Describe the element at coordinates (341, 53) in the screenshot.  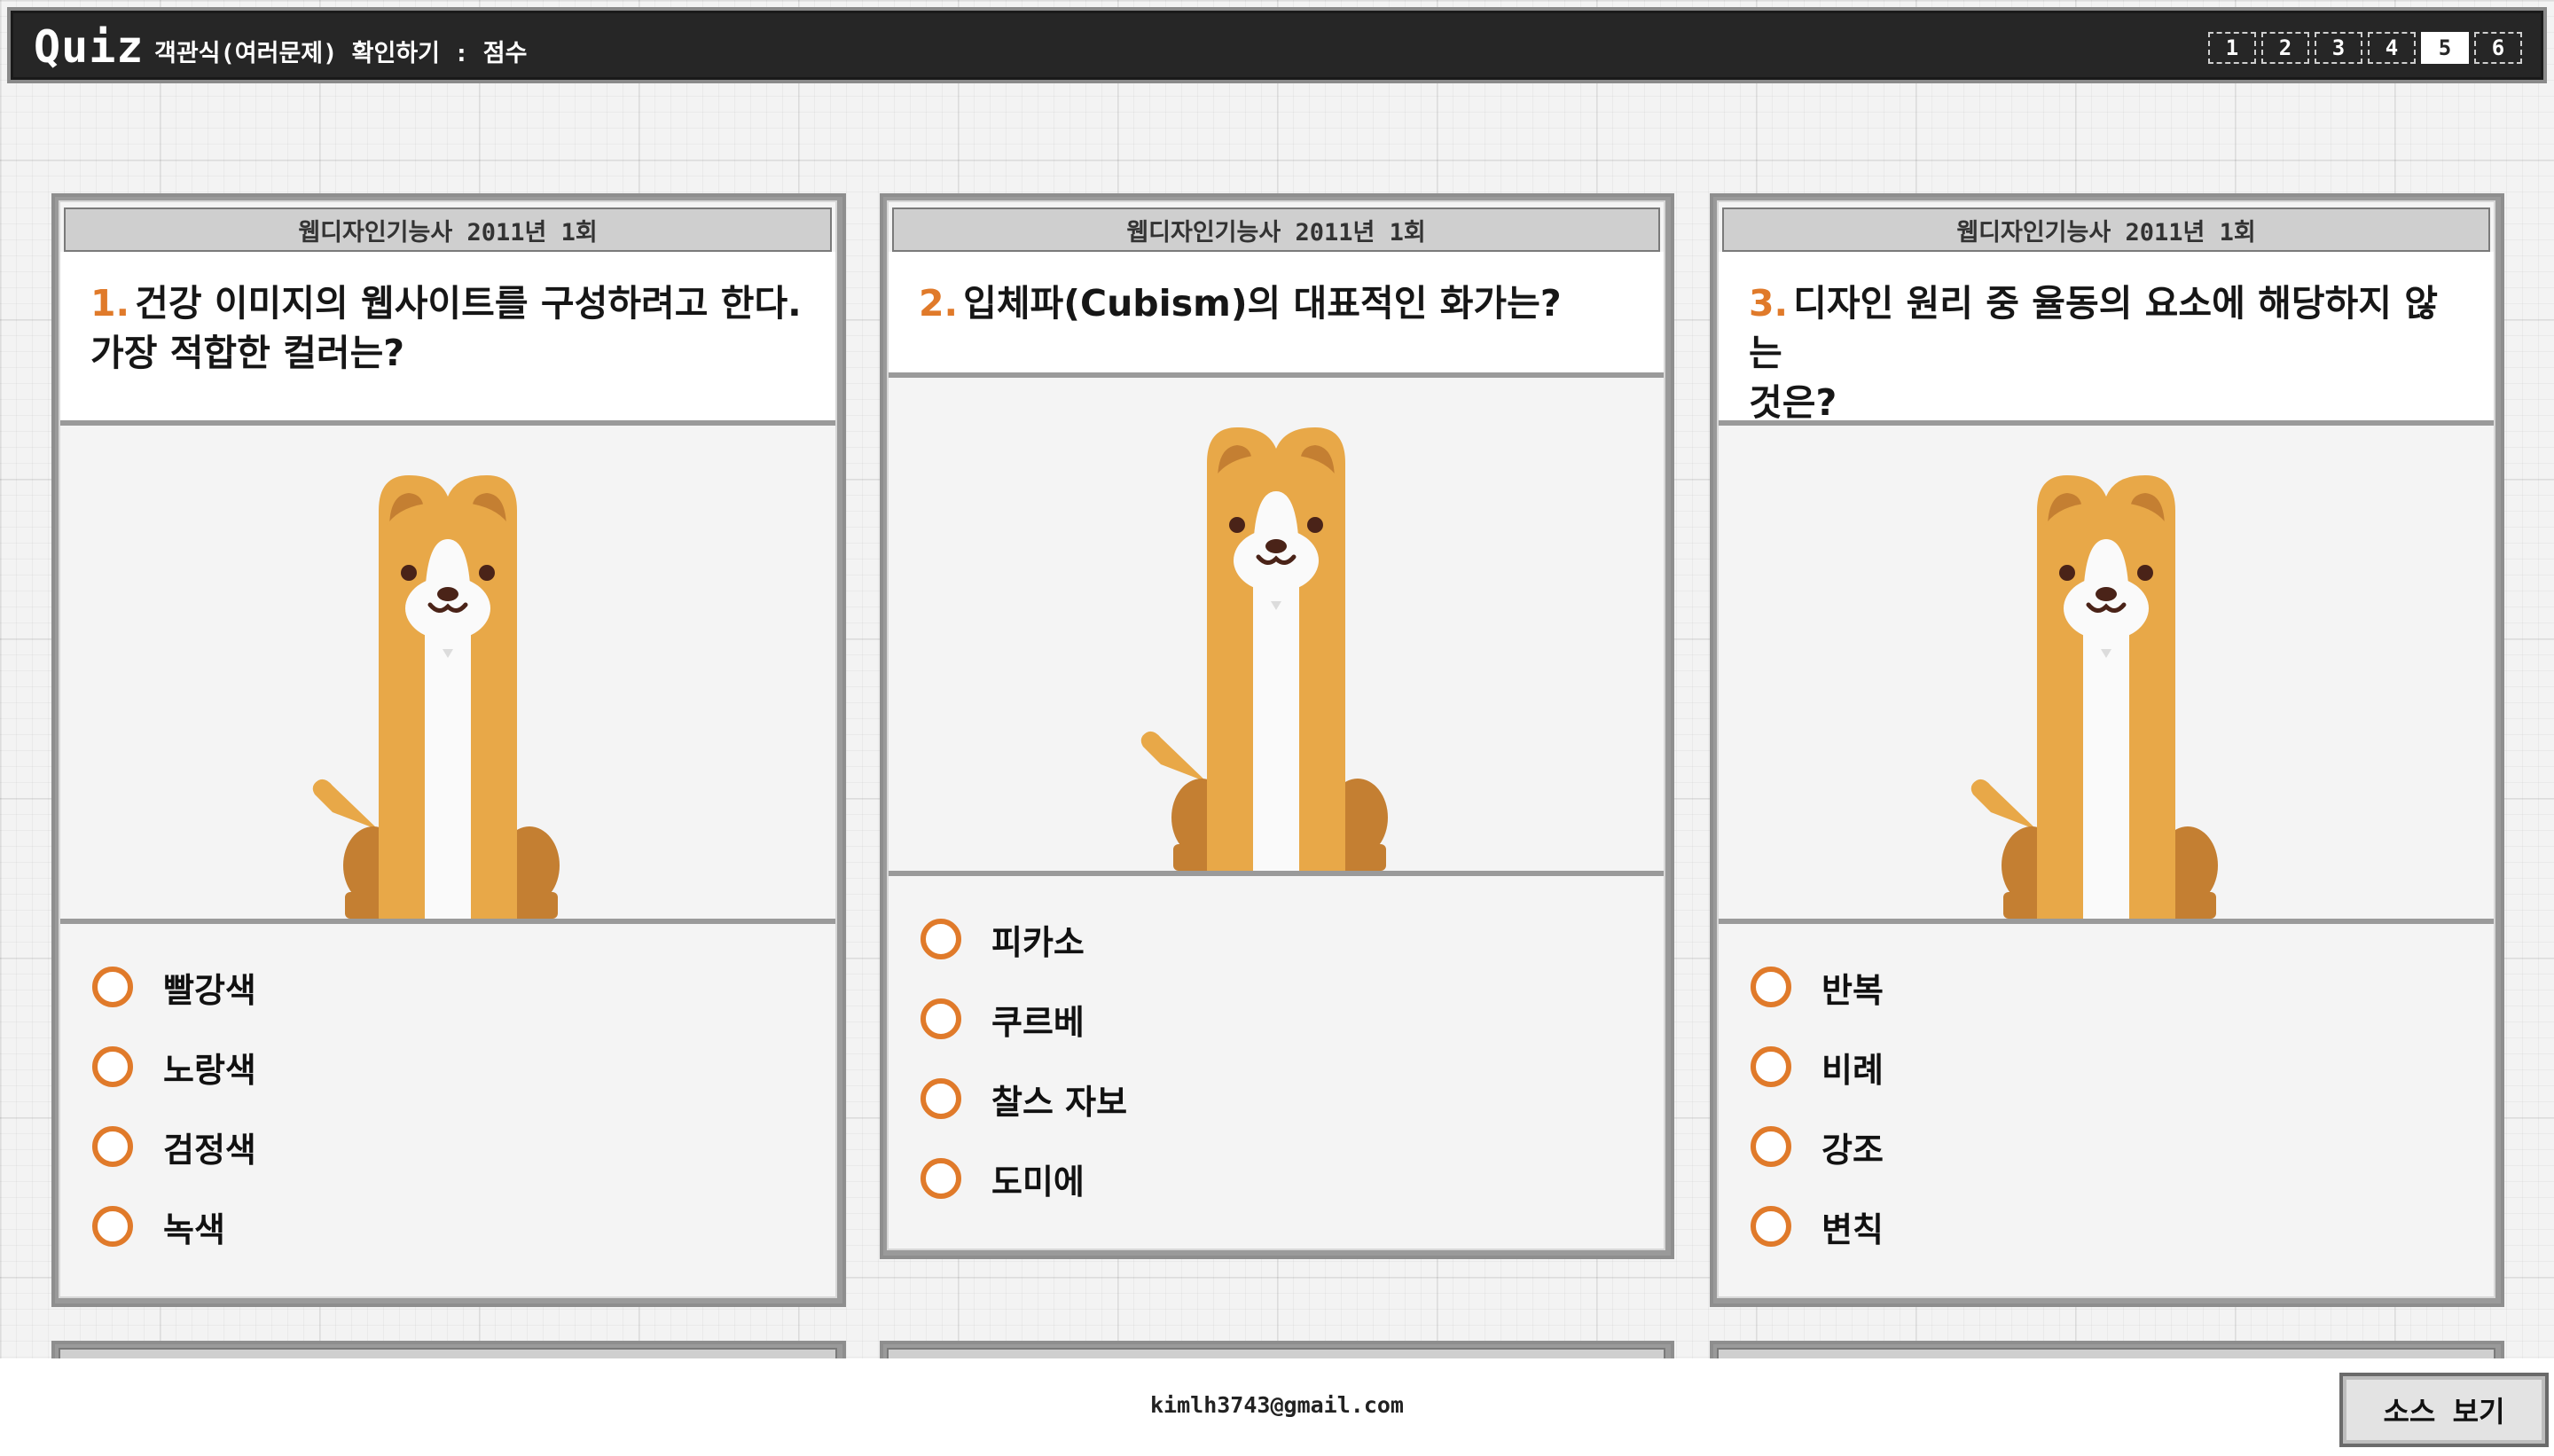
I see `page-subtitle: 객관식(여러문제) 확인하기 : 점수` at that location.